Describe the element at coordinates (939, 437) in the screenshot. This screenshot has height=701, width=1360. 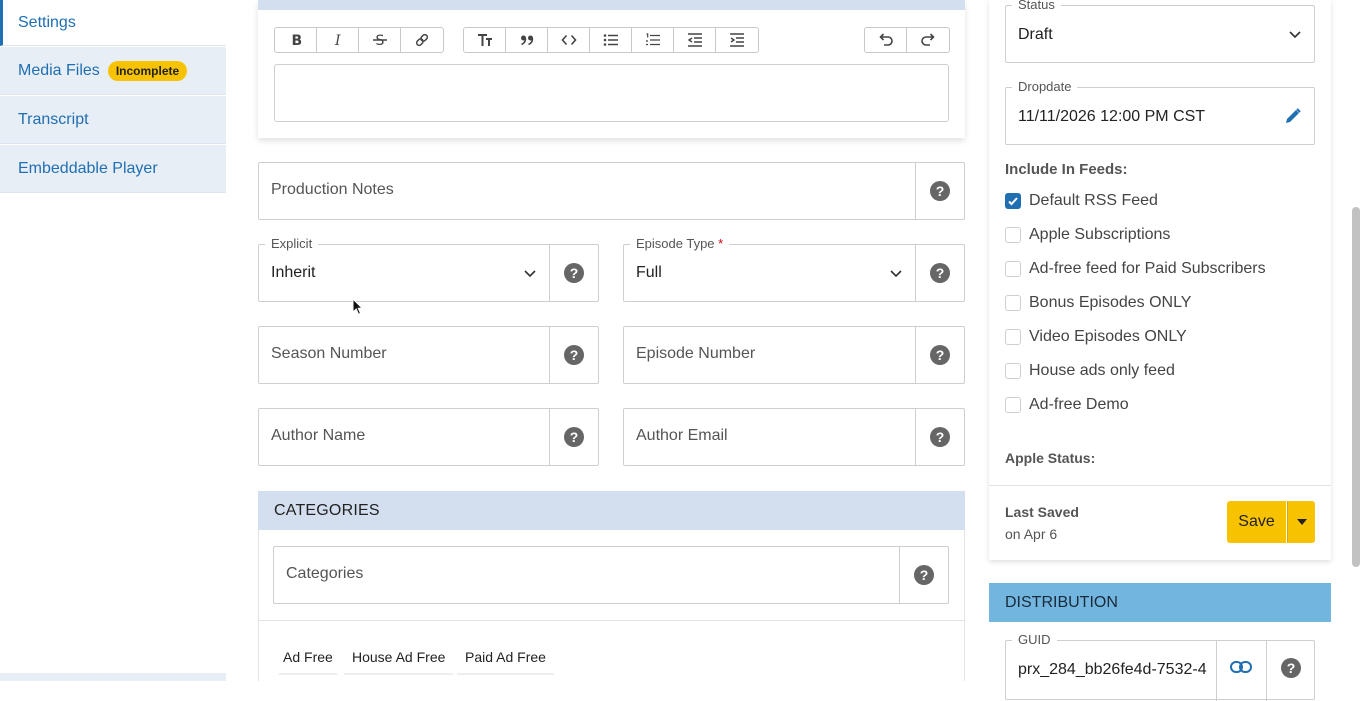
I see `author-email-help-button: ?` at that location.